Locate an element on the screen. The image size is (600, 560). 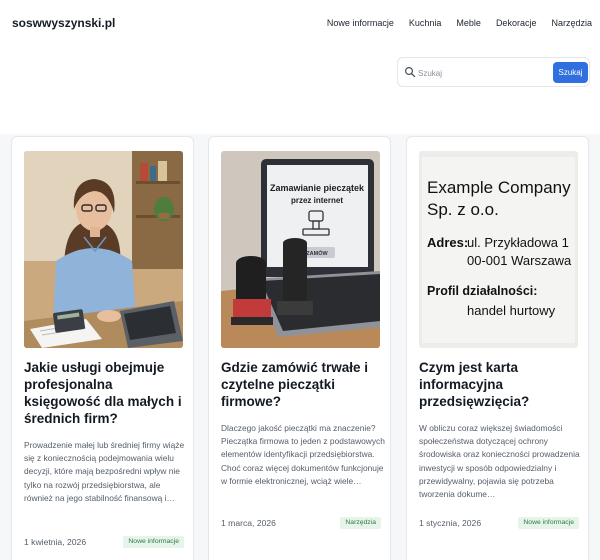
screen-heading-line2: przez internet is located at coordinates (317, 200).